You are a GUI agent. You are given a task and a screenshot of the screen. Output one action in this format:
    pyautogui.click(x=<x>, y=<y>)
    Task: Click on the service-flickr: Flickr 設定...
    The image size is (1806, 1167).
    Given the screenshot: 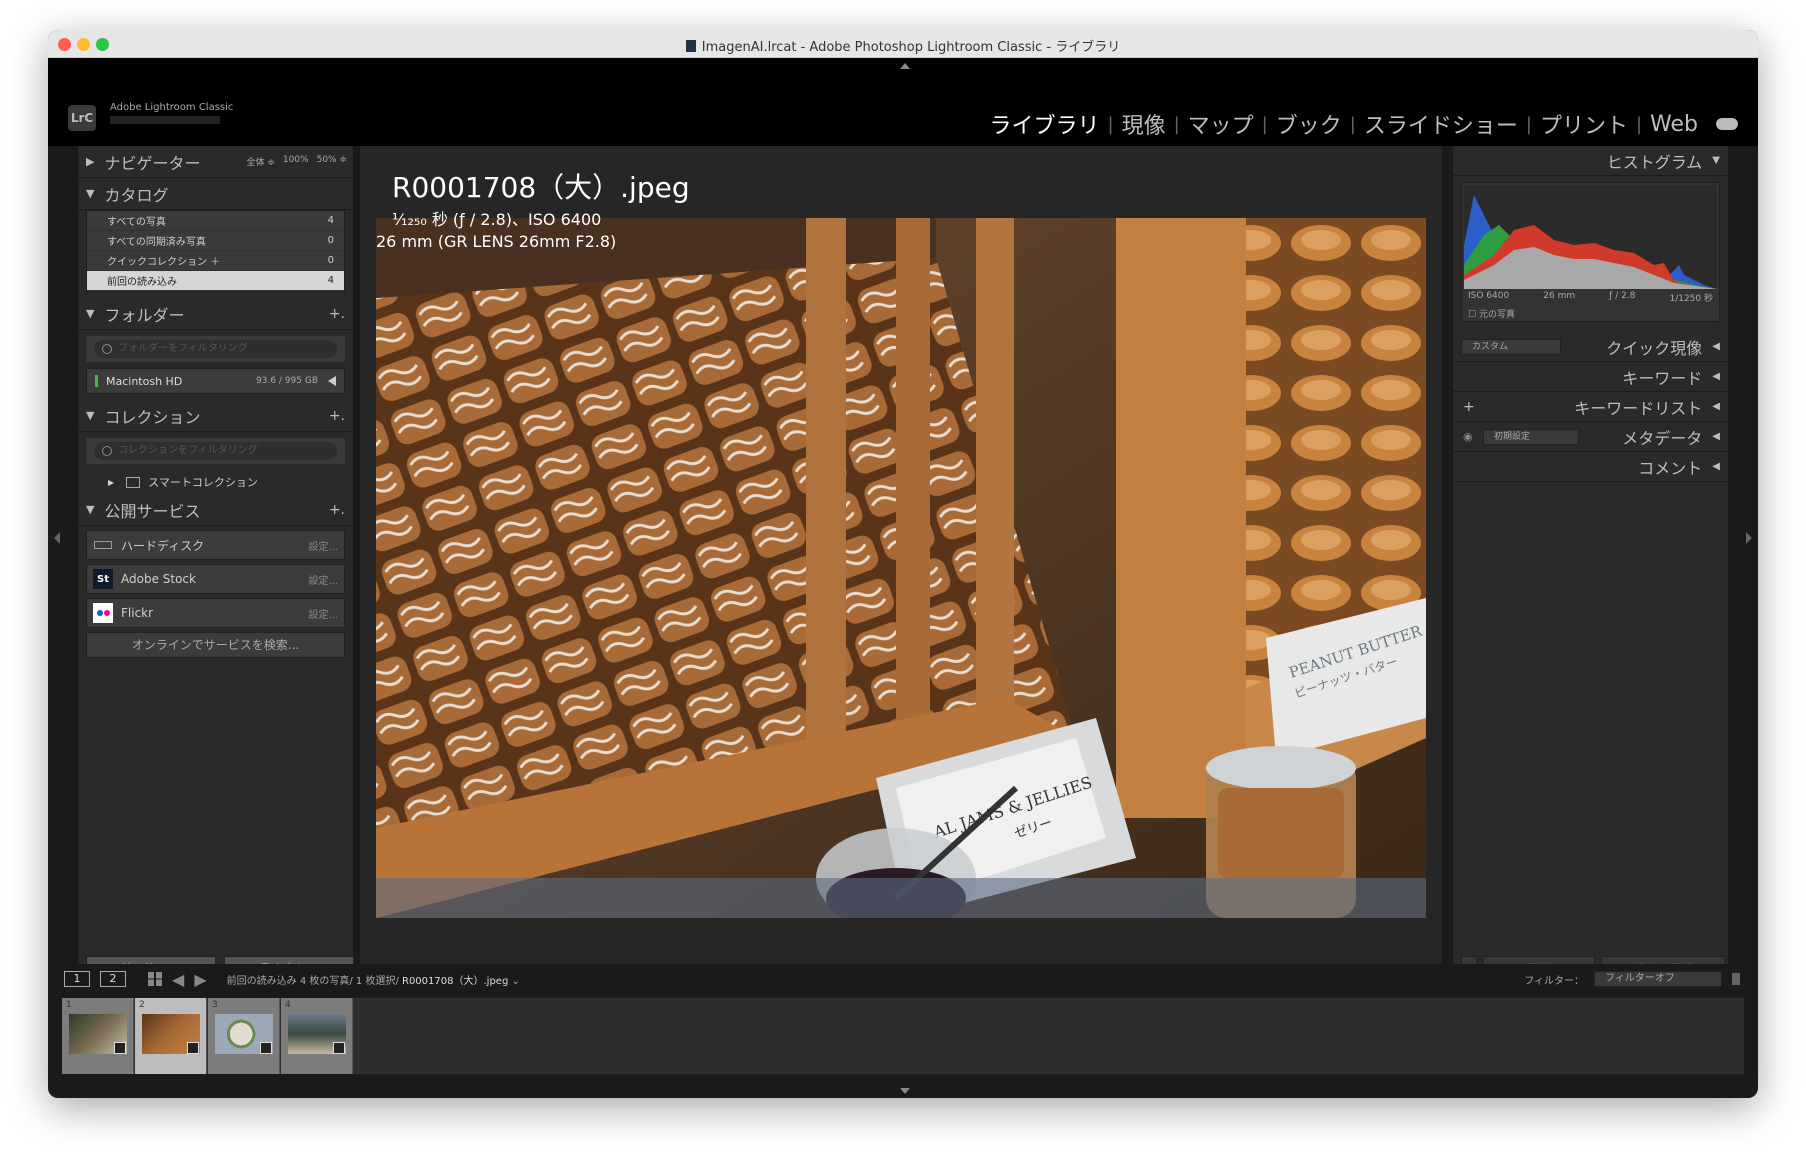 What is the action you would take?
    pyautogui.click(x=215, y=613)
    